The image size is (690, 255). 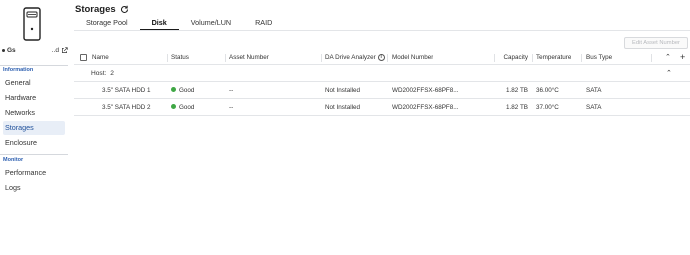 I want to click on device-status-dot, so click(x=3, y=50).